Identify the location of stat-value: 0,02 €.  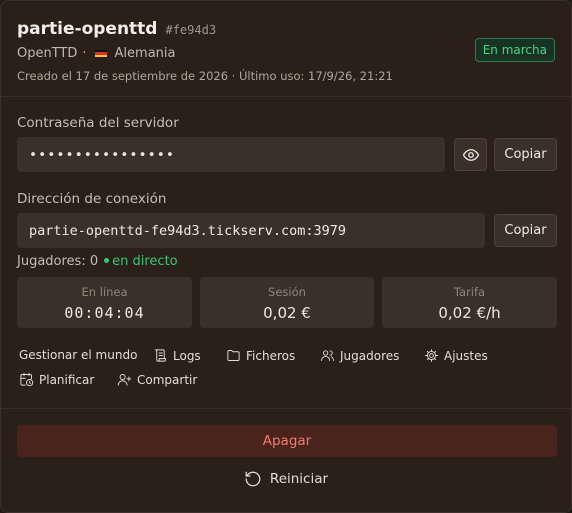
(287, 313).